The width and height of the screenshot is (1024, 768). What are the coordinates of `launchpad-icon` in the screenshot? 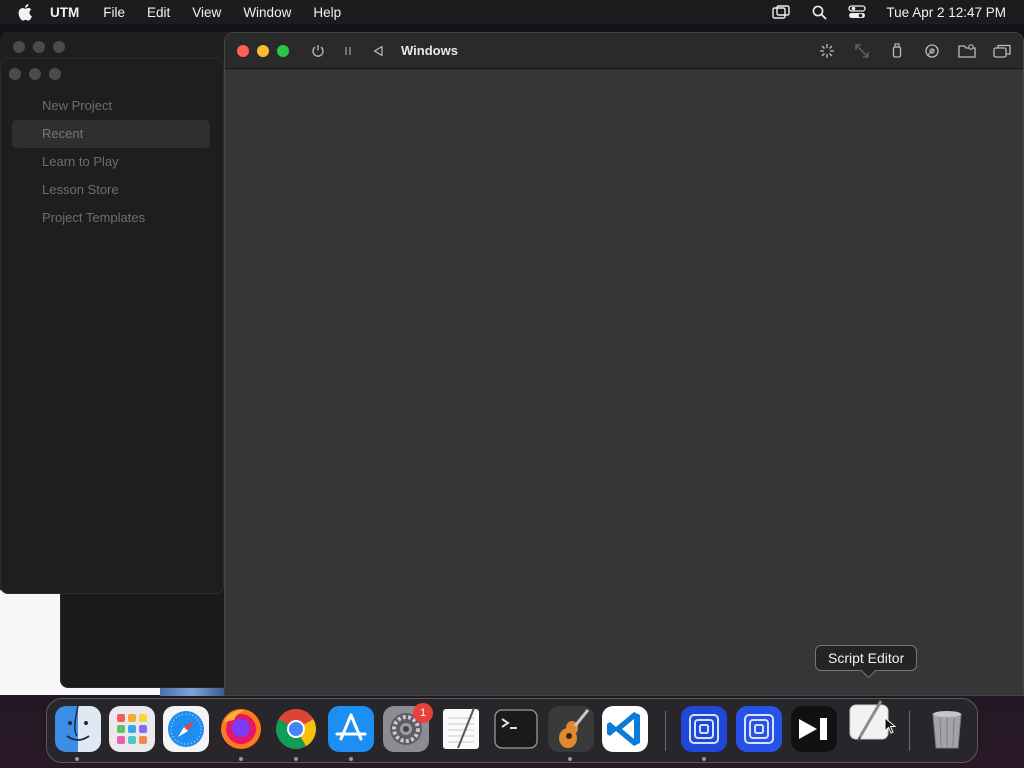 It's located at (132, 729).